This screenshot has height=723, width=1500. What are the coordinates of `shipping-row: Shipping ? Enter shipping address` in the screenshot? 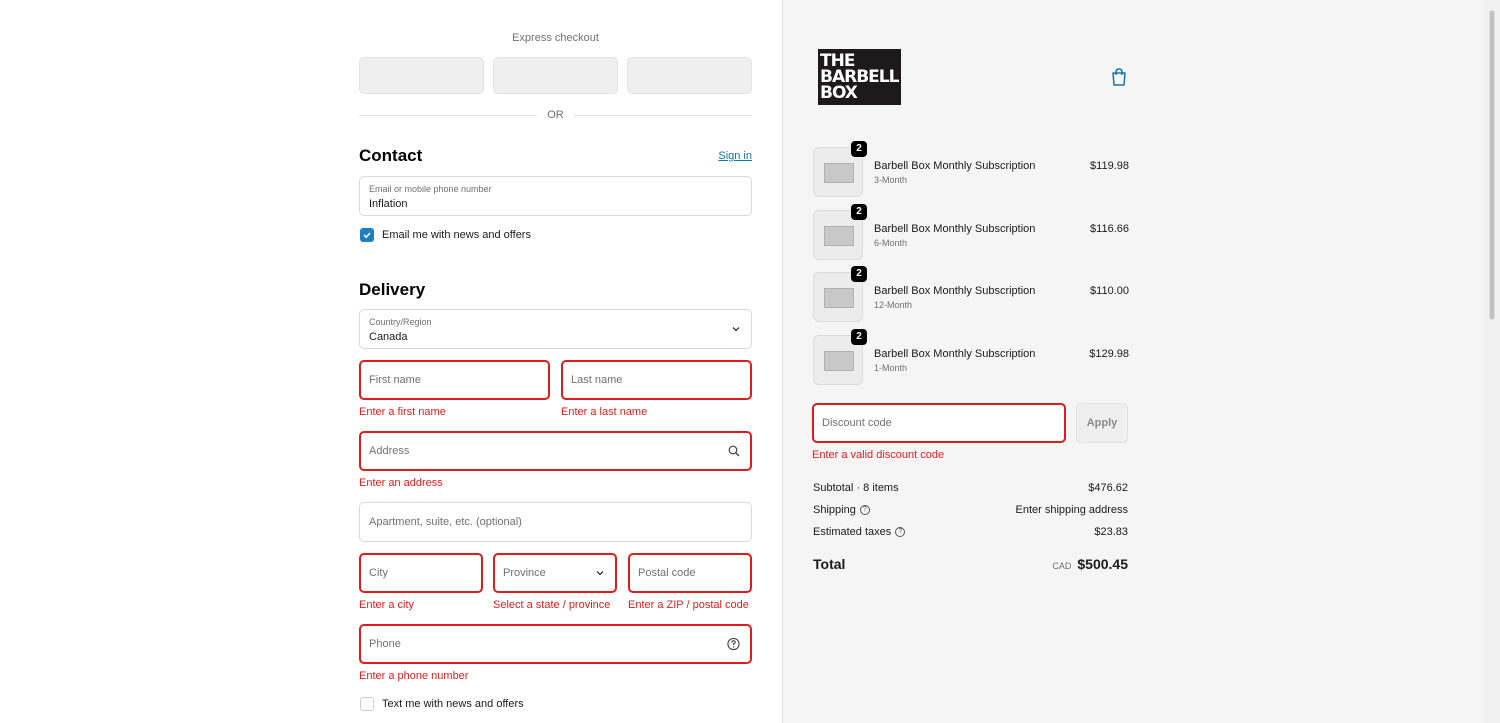 It's located at (970, 510).